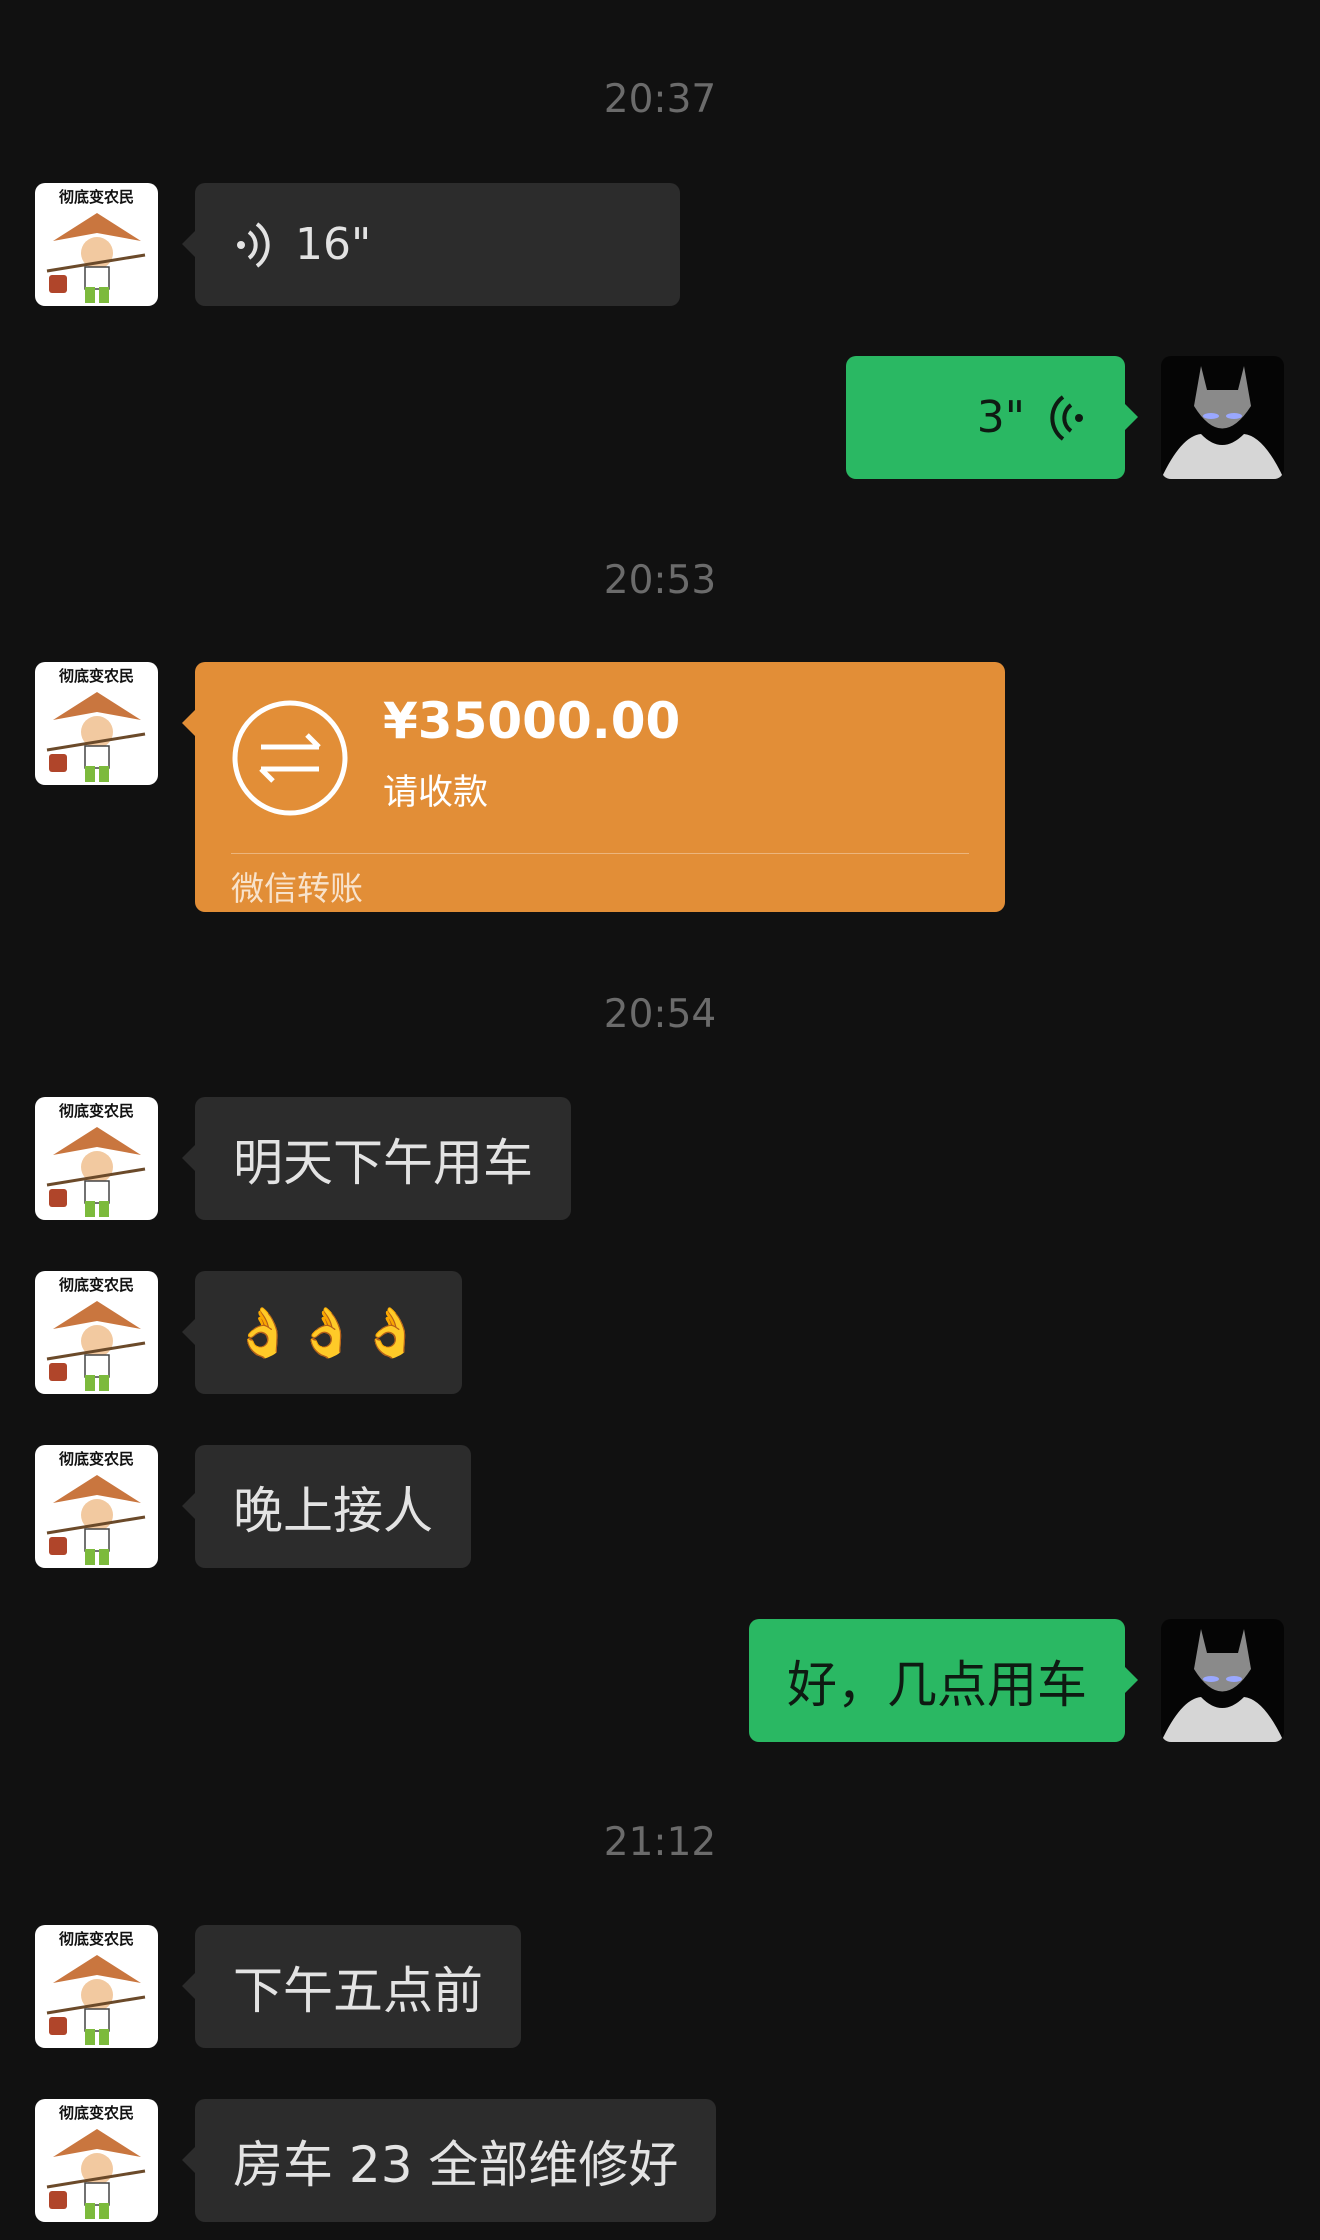 This screenshot has width=1320, height=2240. Describe the element at coordinates (593, 787) in the screenshot. I see `wechat-transfer-card: ¥35000.00 请收款 微信转账` at that location.